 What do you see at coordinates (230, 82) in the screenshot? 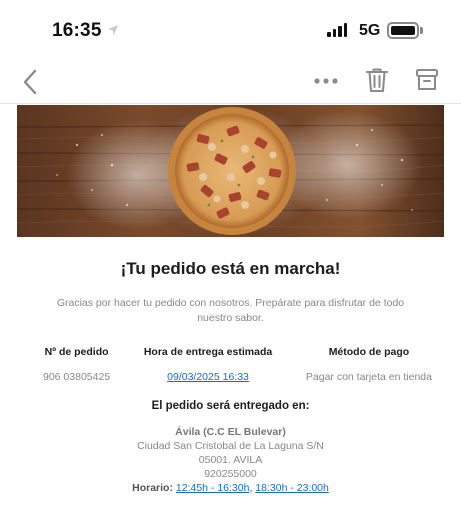
I see `mail-toolbar` at bounding box center [230, 82].